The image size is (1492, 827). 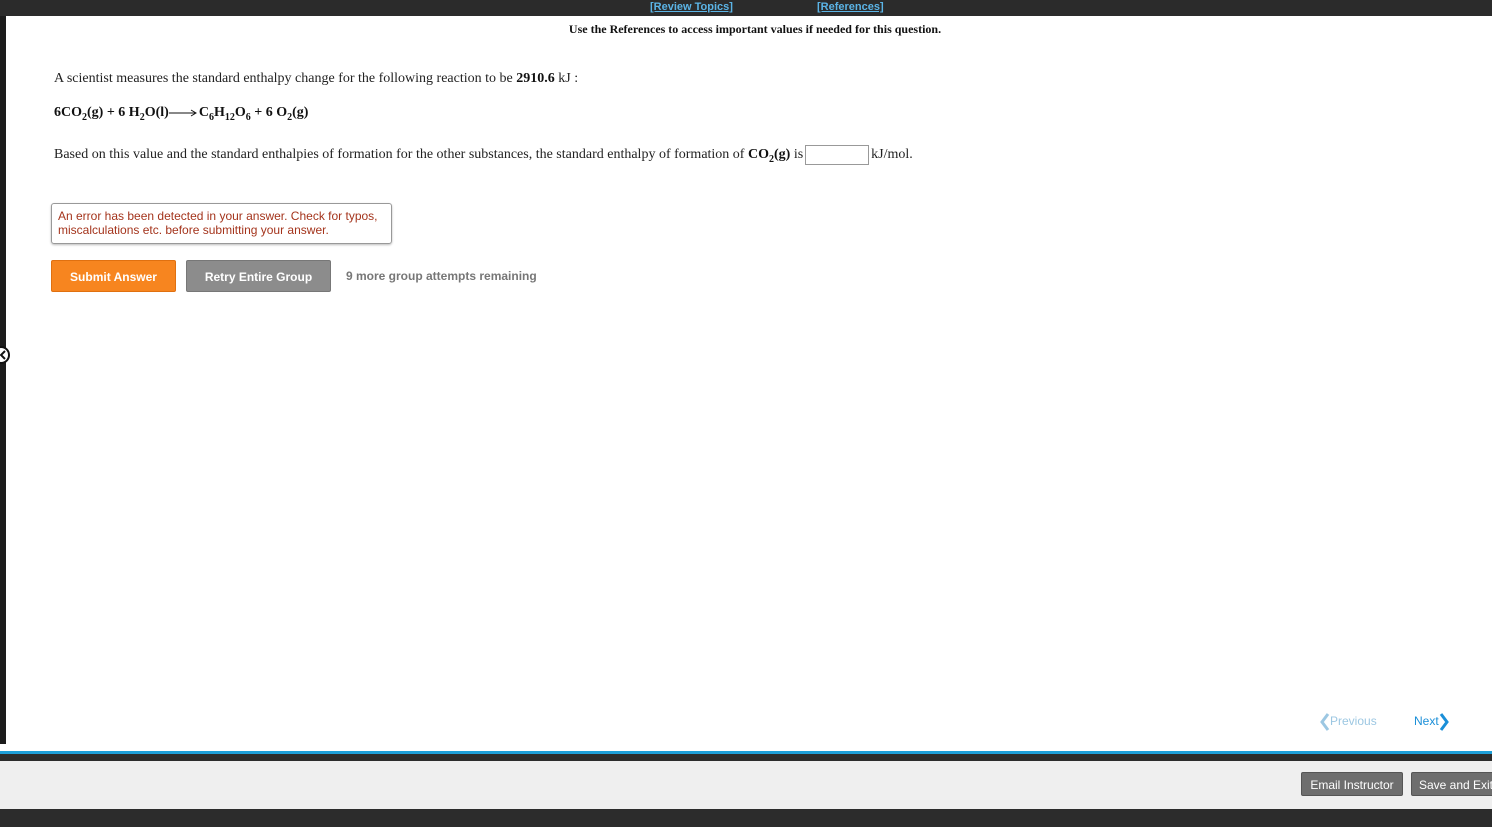 I want to click on save-and-exit-button: Save and Exit, so click(x=1451, y=784).